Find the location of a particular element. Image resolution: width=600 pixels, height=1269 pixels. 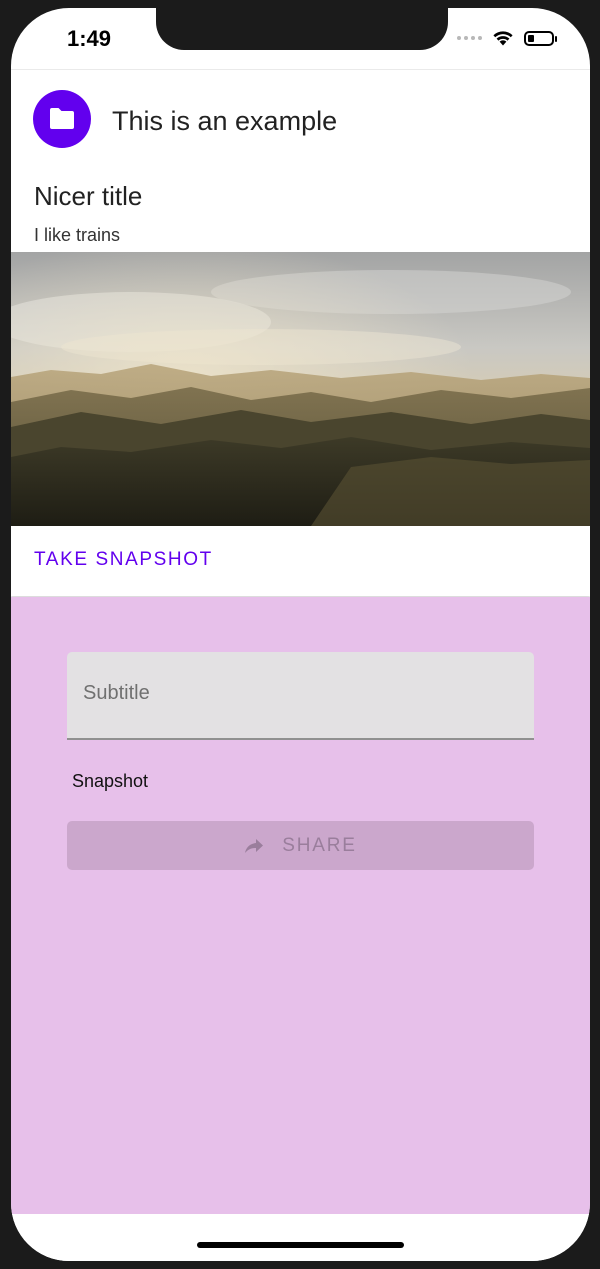

bottom-safe-area is located at coordinates (300, 1237).